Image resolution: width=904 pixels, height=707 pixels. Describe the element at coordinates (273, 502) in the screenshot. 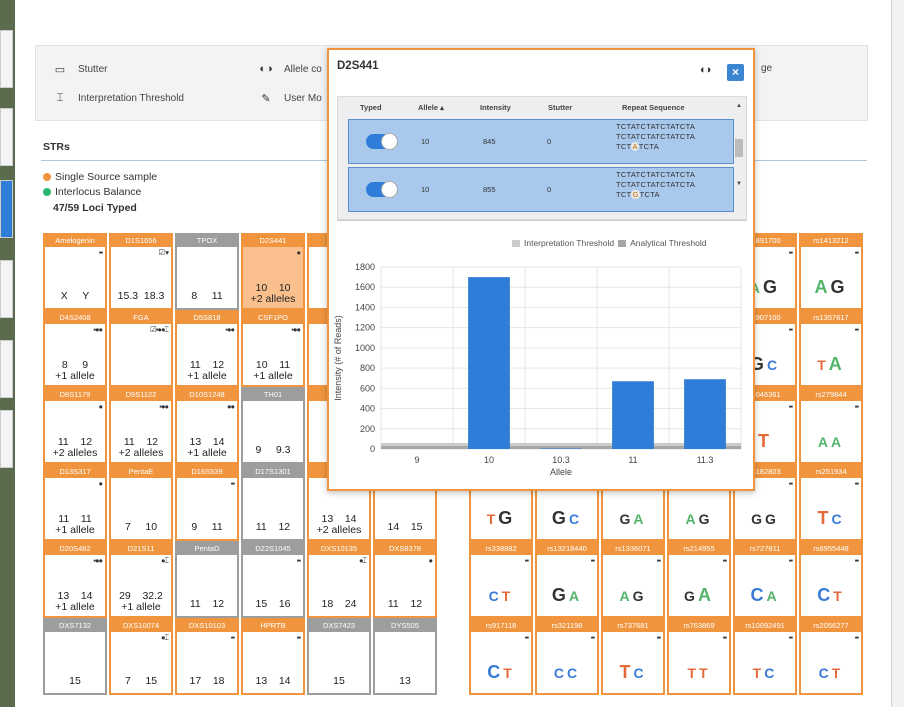

I see `locus-cell: D17S1301 11 12` at that location.